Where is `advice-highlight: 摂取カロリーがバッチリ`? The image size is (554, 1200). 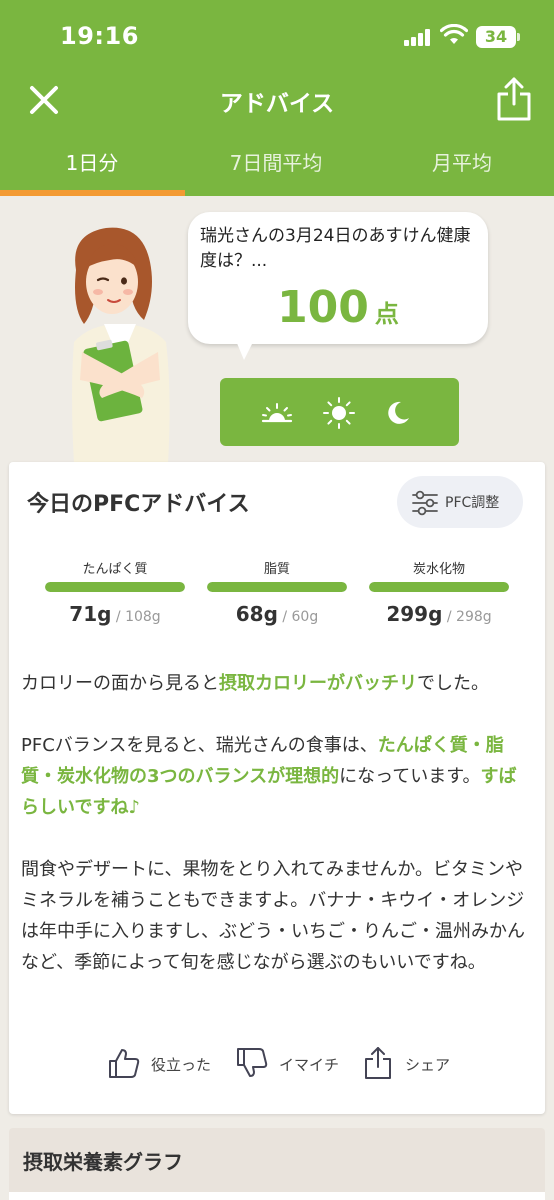 advice-highlight: 摂取カロリーがバッチリ is located at coordinates (318, 683).